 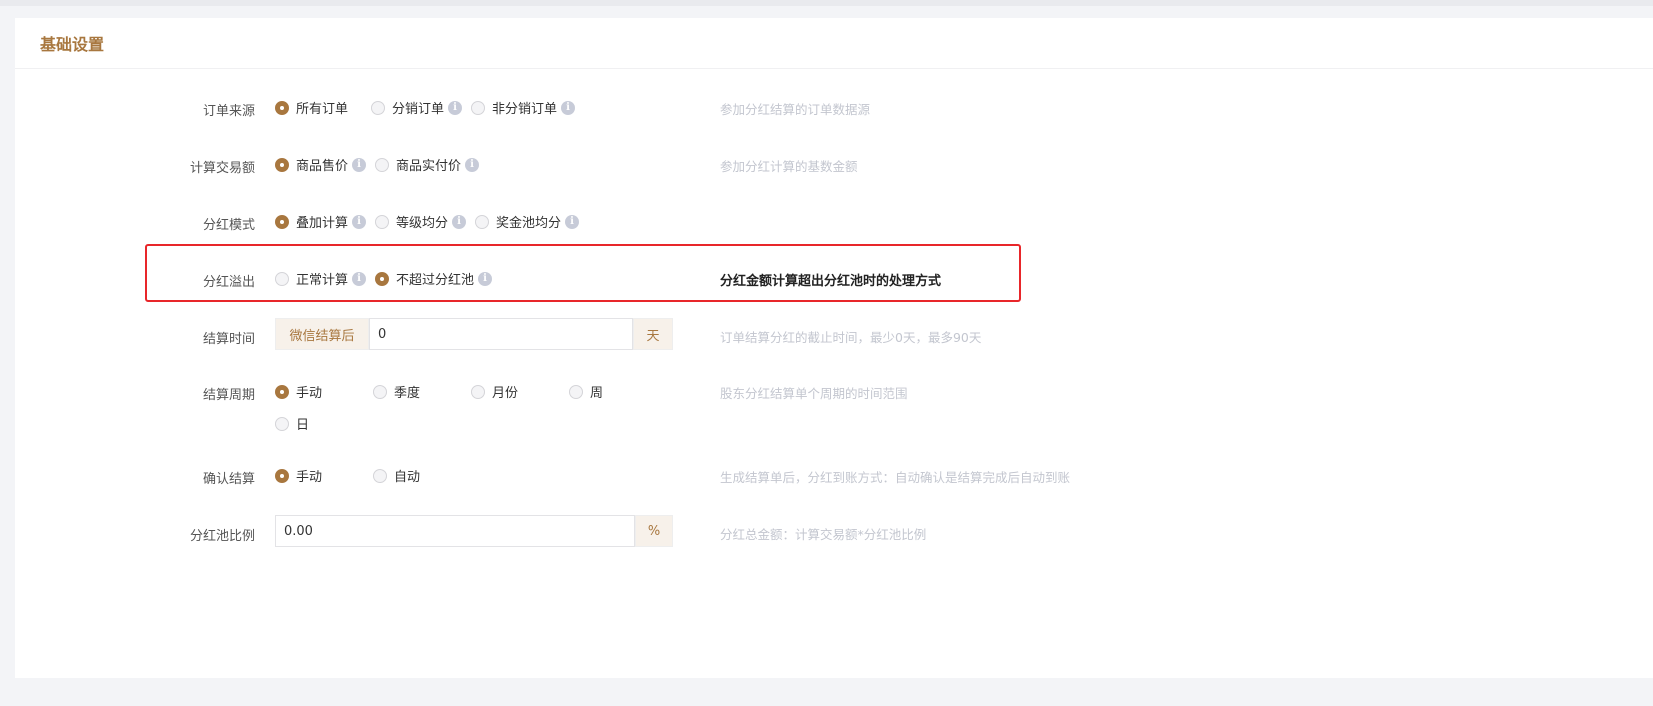 I want to click on card-header: 基础设置, so click(x=834, y=43).